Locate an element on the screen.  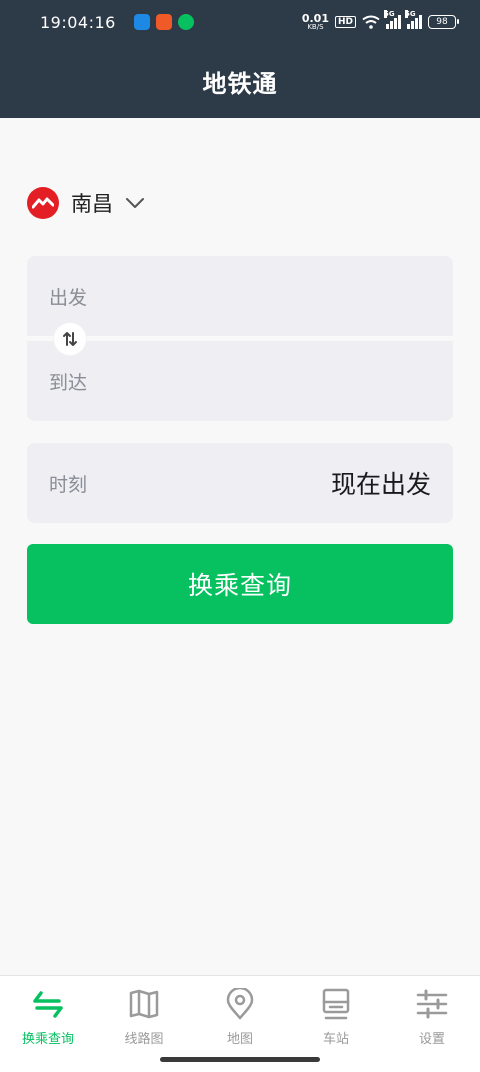
app-header: 地铁通 is located at coordinates (240, 81).